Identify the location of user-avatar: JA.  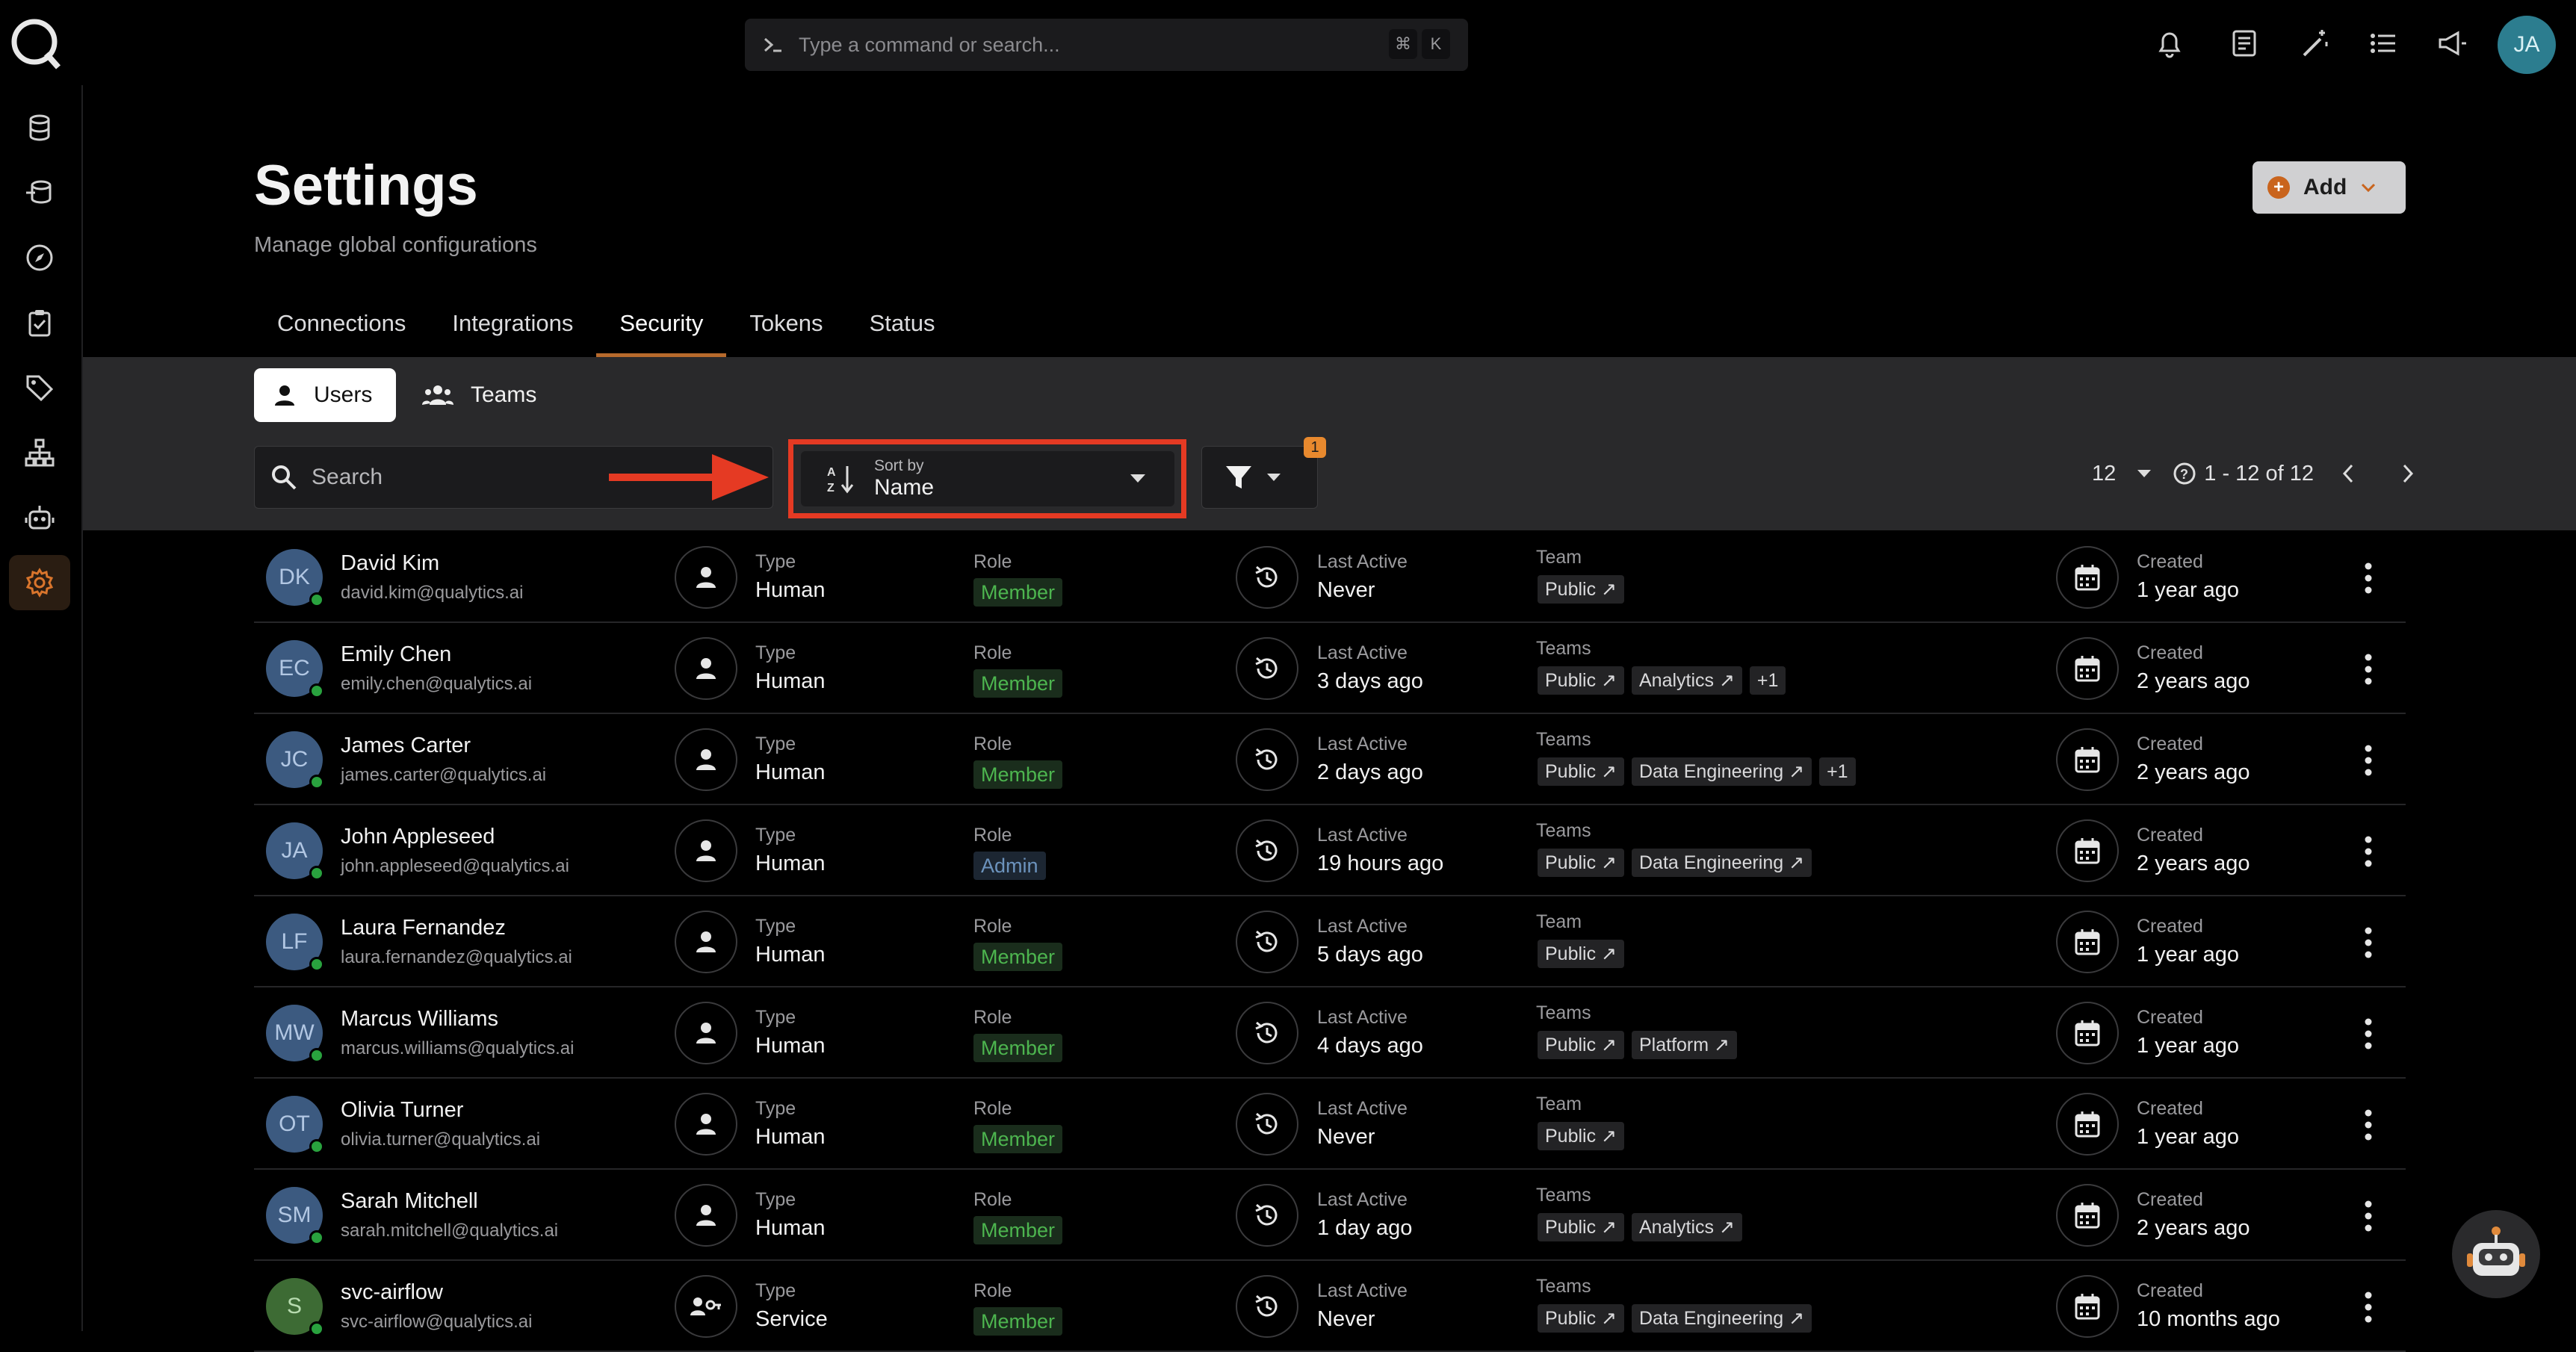
(2527, 45).